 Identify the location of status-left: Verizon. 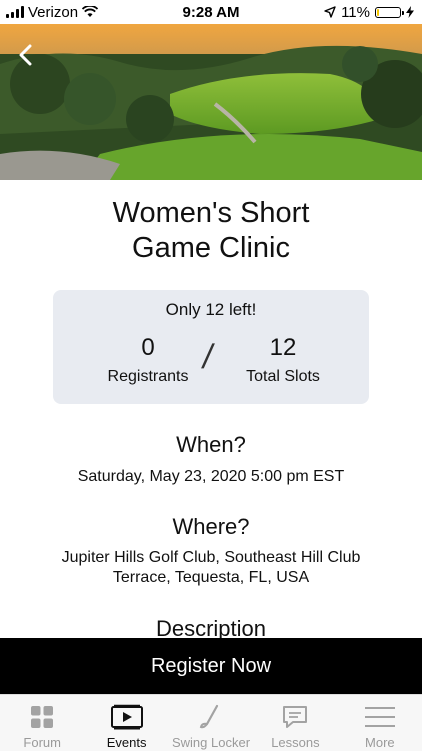
(49, 12).